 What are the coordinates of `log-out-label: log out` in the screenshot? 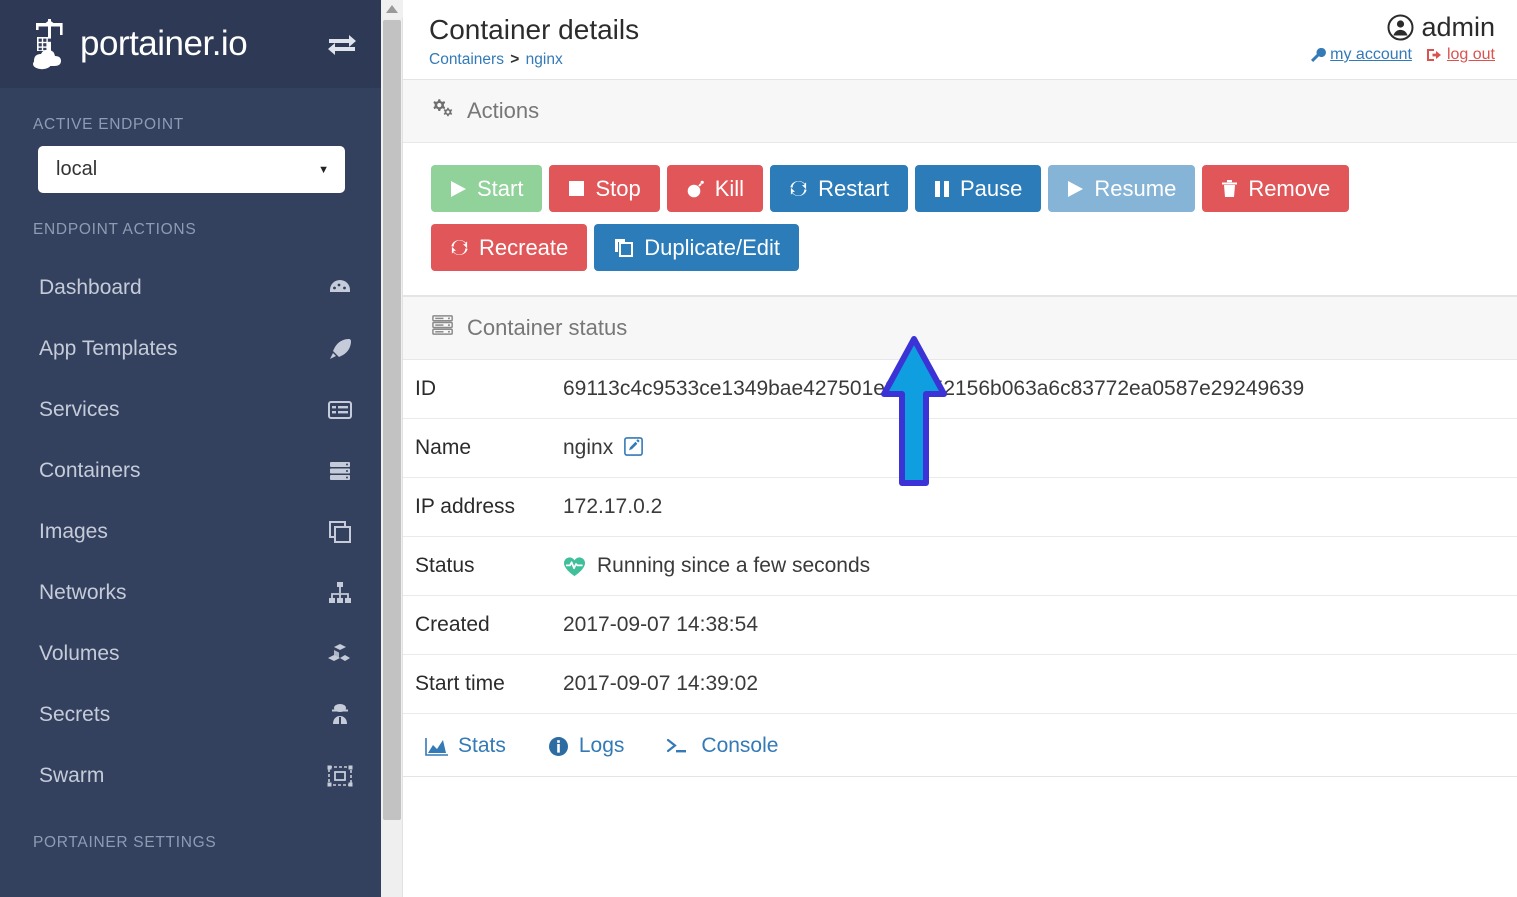 It's located at (1470, 54).